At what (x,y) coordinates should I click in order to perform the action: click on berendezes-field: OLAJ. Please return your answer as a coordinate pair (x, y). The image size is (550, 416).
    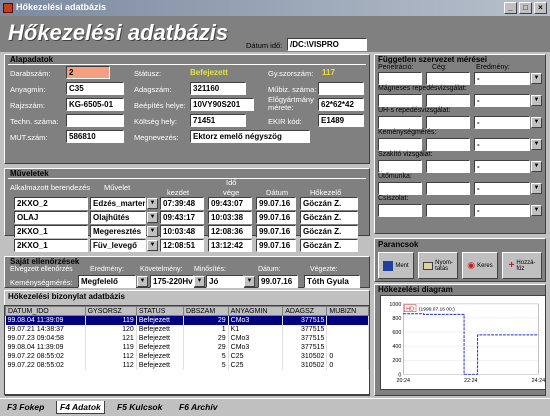
    Looking at the image, I should click on (51, 217).